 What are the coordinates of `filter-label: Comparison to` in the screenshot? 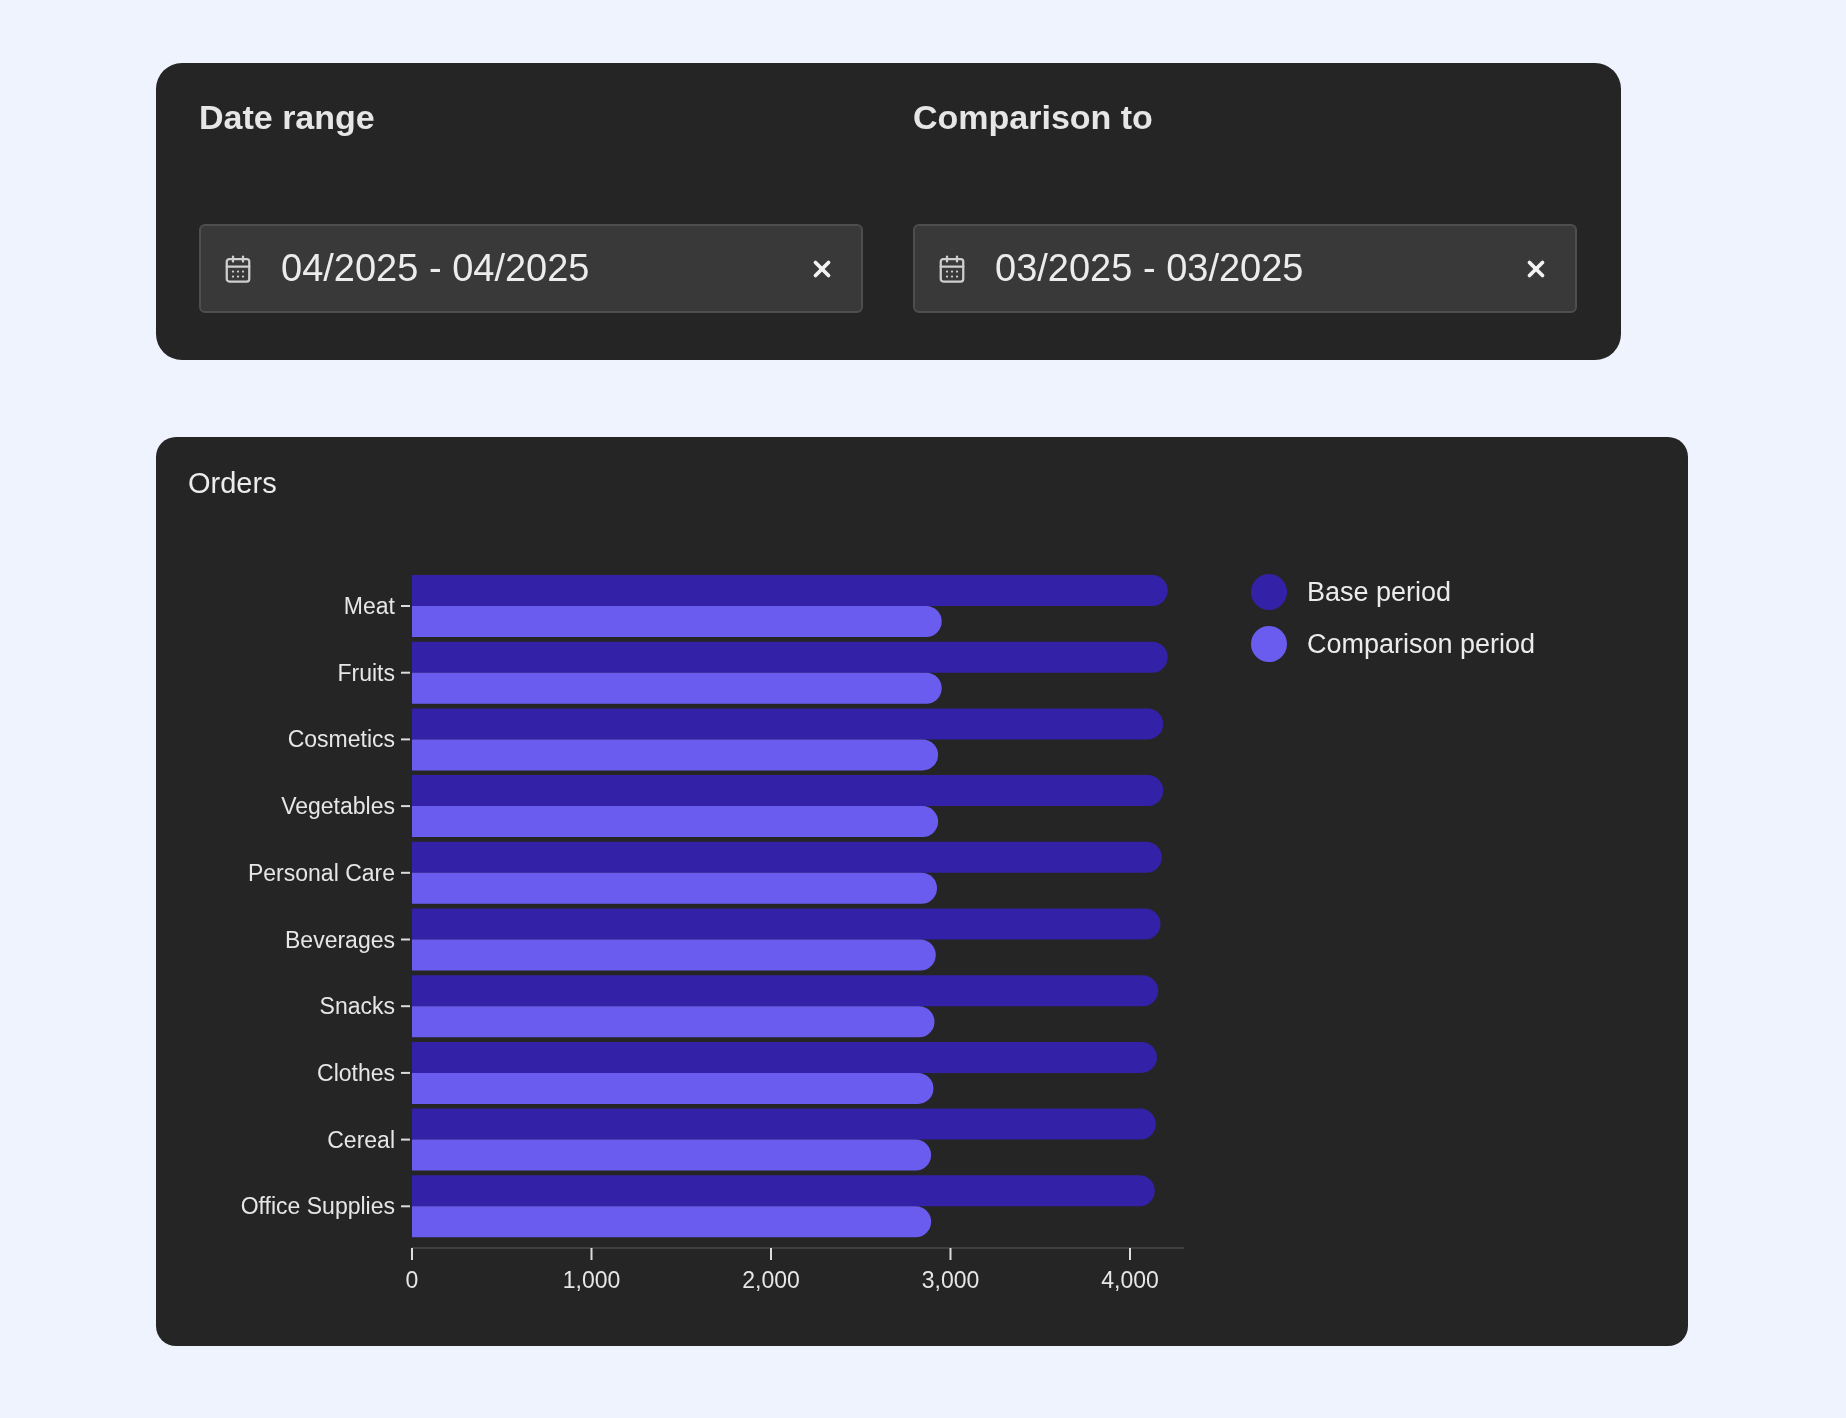 It's located at (1033, 117).